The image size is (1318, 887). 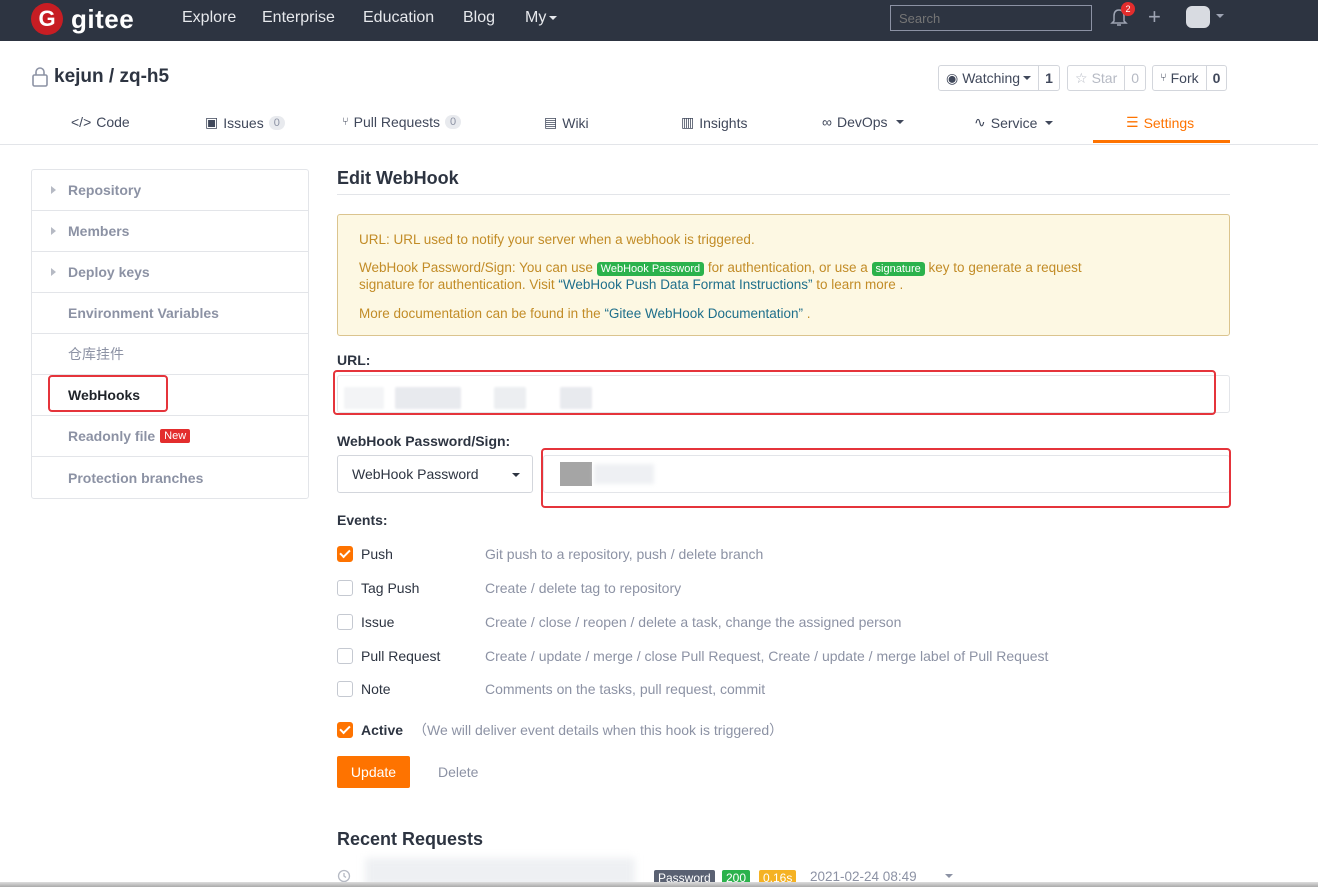 What do you see at coordinates (1161, 141) in the screenshot?
I see `active-tab-indicator` at bounding box center [1161, 141].